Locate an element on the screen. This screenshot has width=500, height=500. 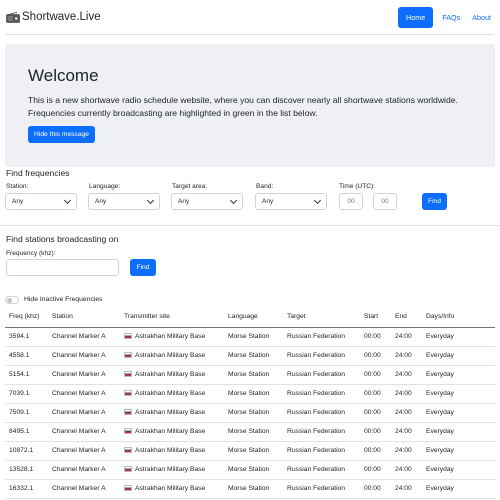
hide-inactive-toggle is located at coordinates (12, 300).